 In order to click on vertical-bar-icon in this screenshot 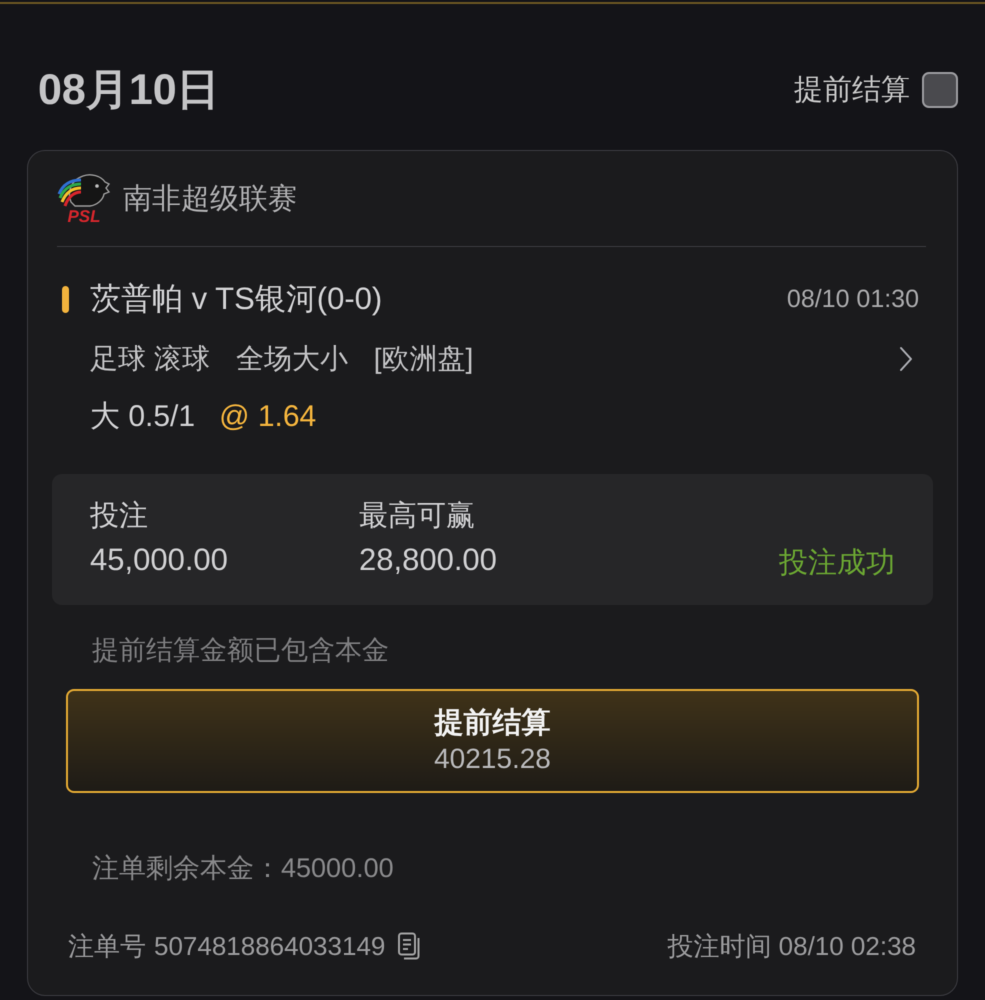, I will do `click(65, 299)`.